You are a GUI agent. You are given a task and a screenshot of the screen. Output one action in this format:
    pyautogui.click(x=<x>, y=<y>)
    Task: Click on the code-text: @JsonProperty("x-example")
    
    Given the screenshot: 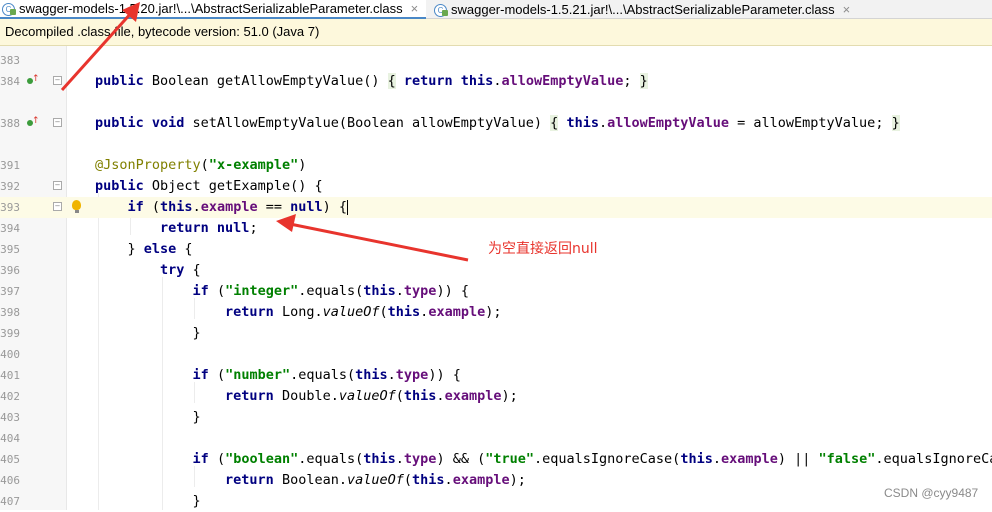 What is the action you would take?
    pyautogui.click(x=201, y=165)
    